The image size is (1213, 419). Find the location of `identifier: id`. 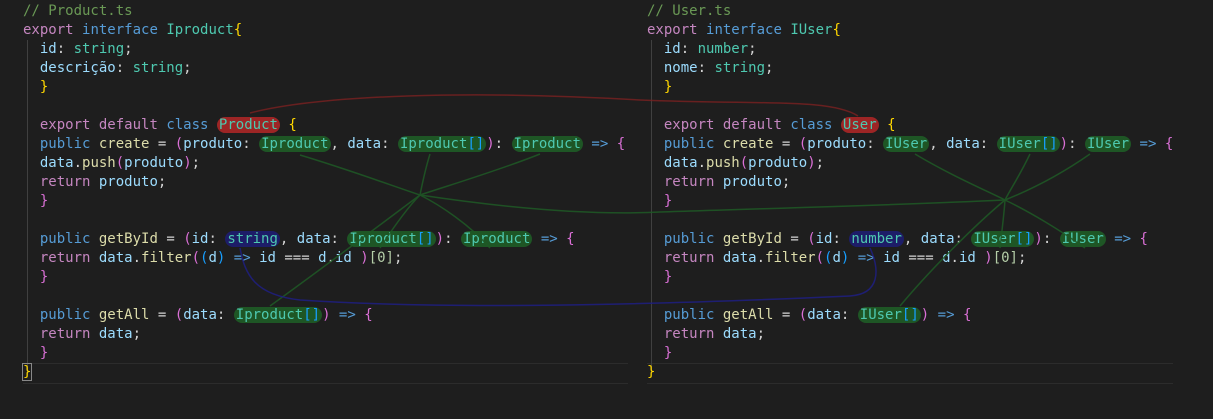

identifier: id is located at coordinates (967, 258).